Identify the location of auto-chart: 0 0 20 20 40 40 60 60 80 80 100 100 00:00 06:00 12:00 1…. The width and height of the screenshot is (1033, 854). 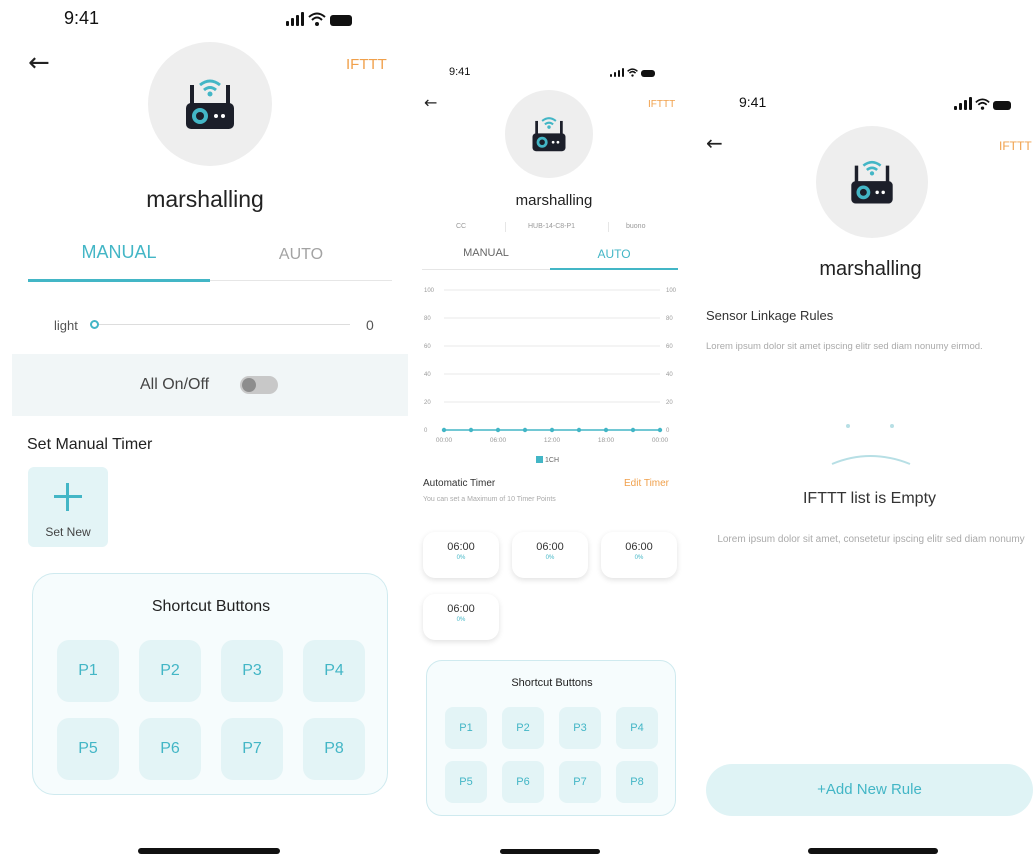
(550, 376).